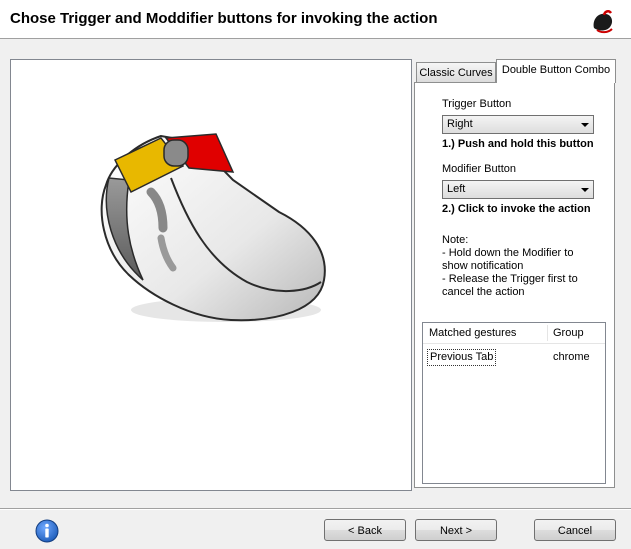  Describe the element at coordinates (547, 333) in the screenshot. I see `column-divider` at that location.